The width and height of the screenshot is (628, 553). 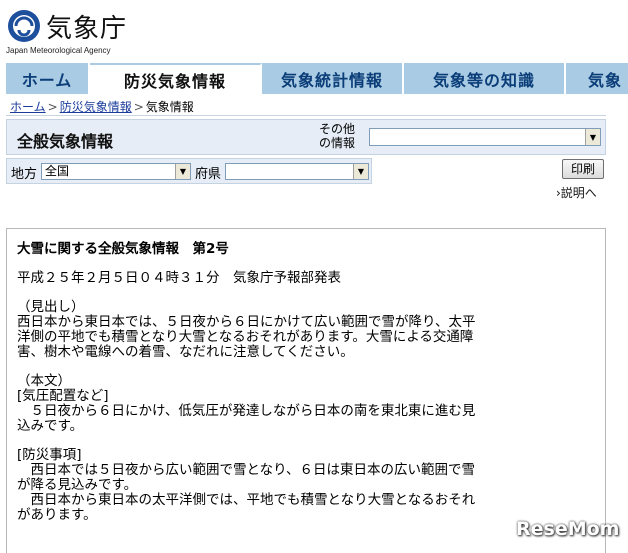 I want to click on title-bar: 全般気象情報 その他 の情報 ▼, so click(x=306, y=137).